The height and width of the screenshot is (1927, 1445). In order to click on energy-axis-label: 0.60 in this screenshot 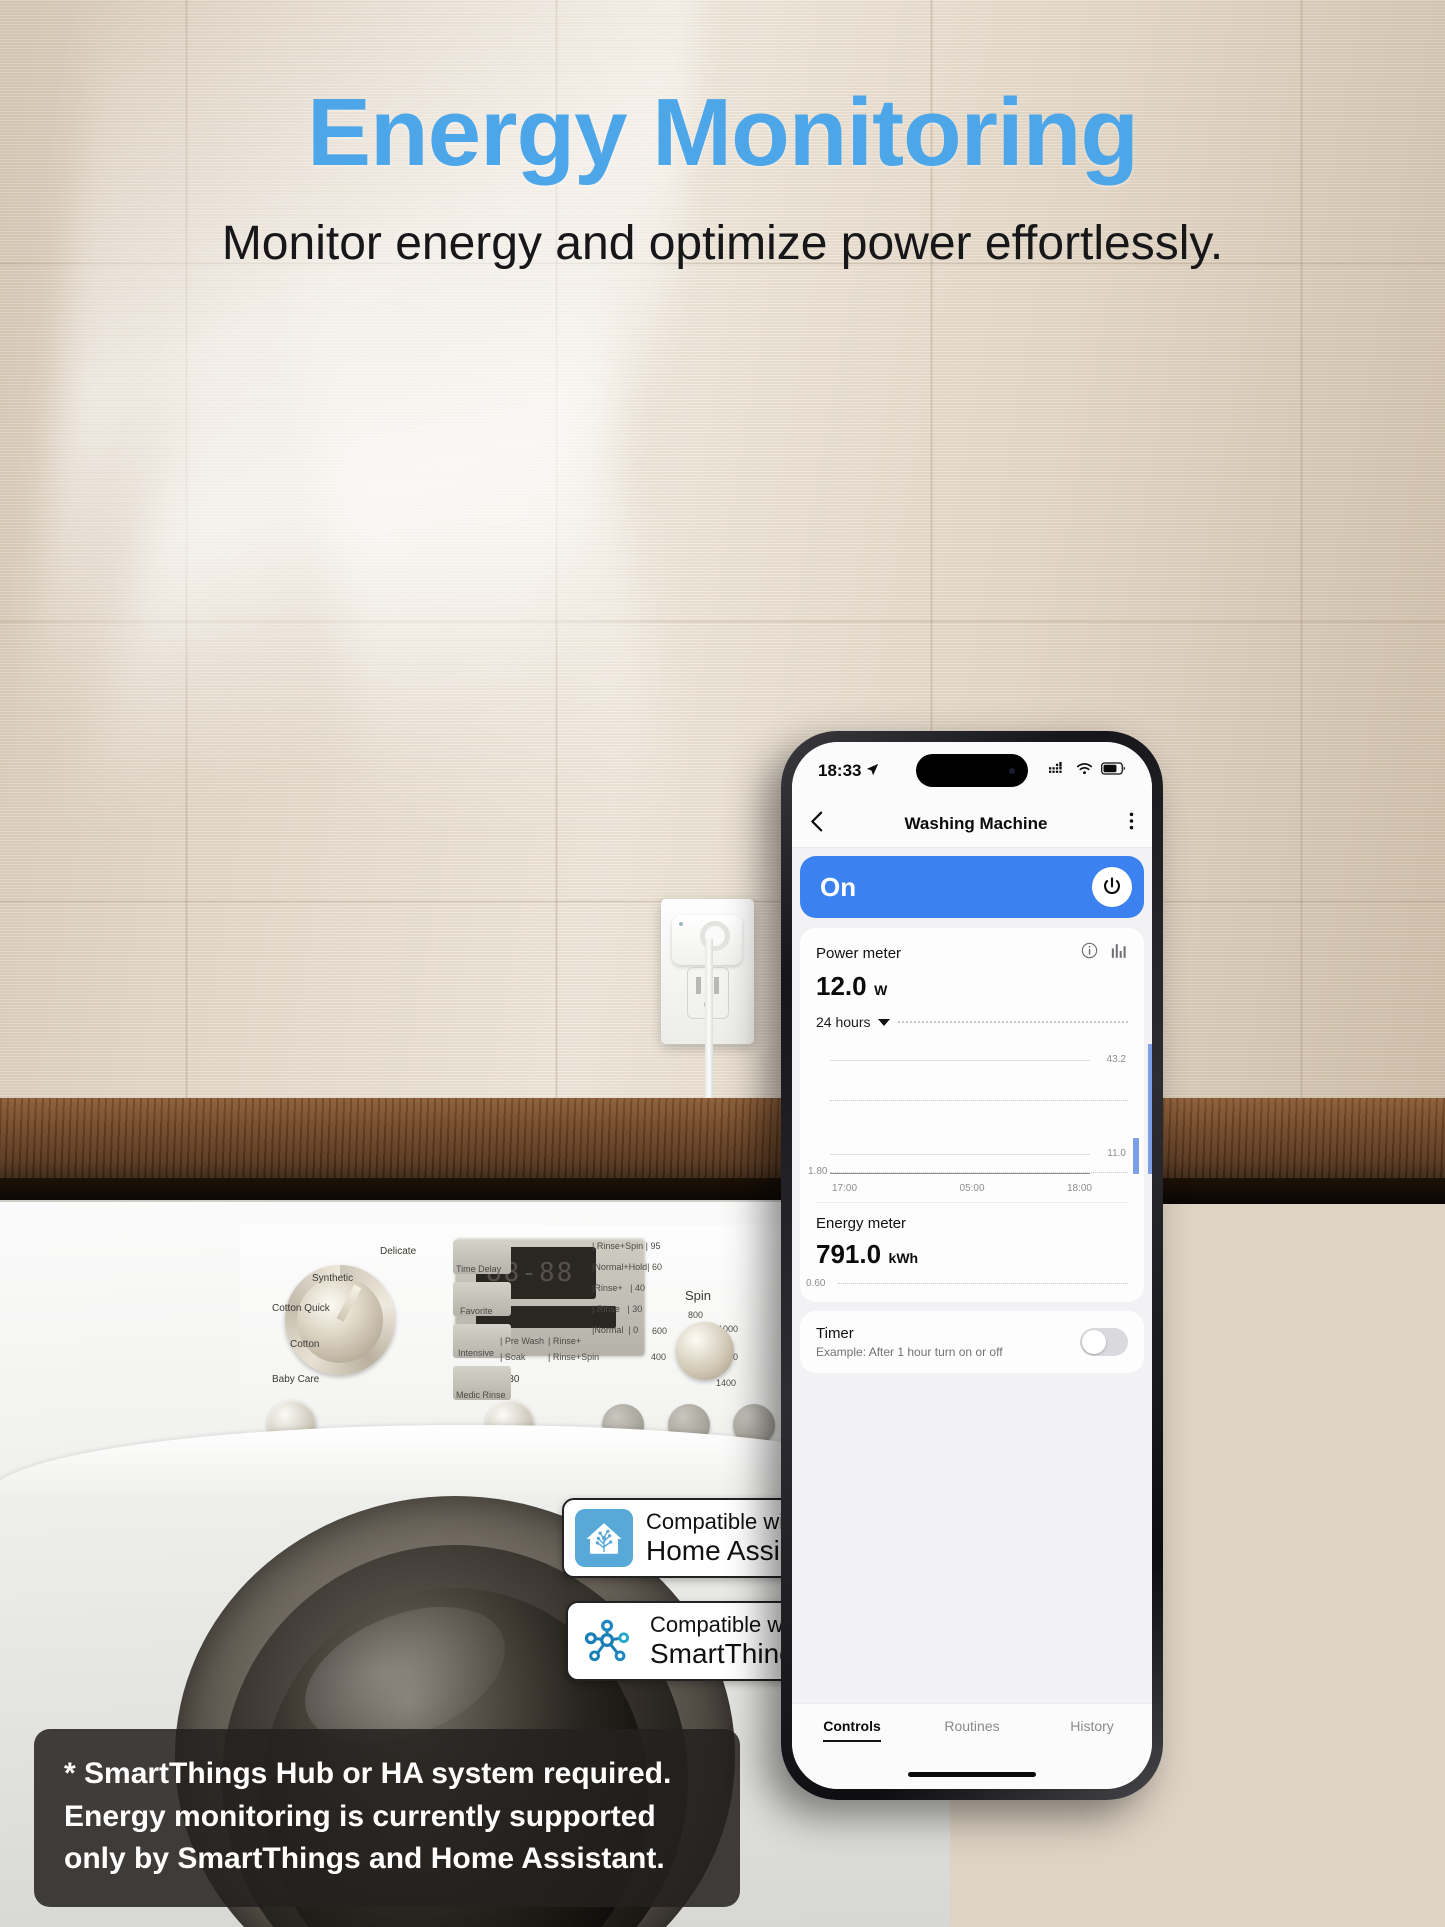, I will do `click(816, 1283)`.